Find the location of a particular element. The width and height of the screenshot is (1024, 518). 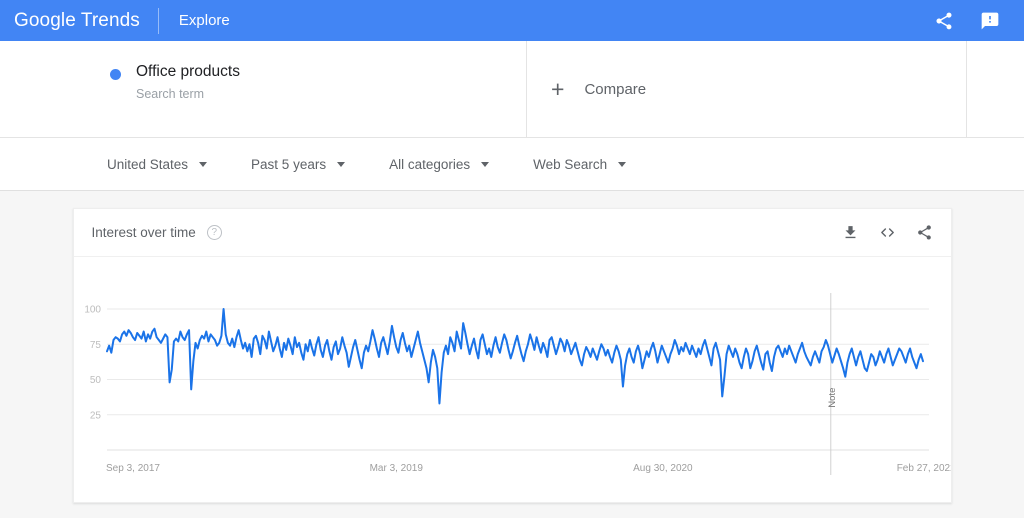

app-bar: Google Trends Explore is located at coordinates (512, 20).